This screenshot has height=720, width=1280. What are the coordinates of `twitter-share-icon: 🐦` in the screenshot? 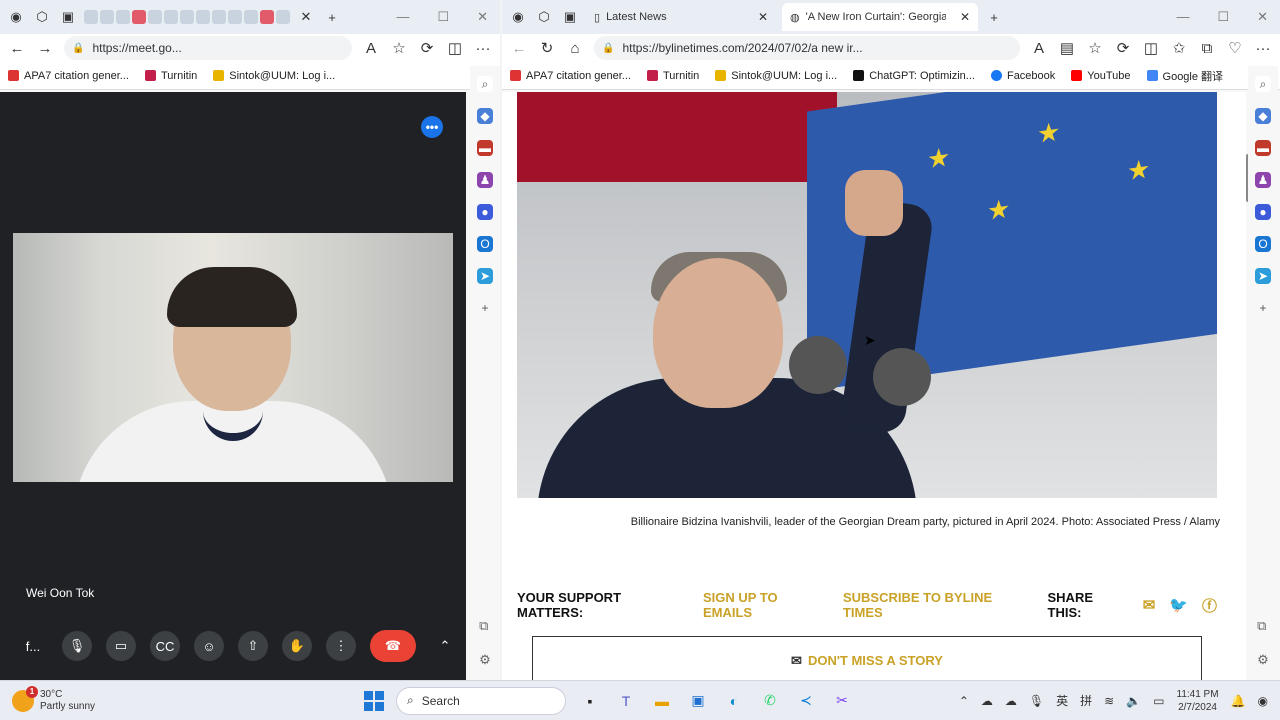 It's located at (1178, 605).